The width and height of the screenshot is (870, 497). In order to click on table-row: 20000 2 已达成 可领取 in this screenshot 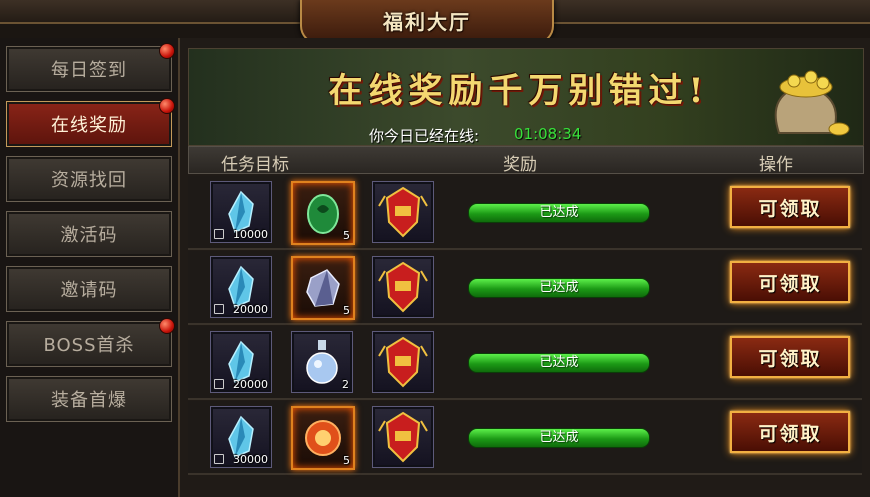, I will do `click(525, 363)`.